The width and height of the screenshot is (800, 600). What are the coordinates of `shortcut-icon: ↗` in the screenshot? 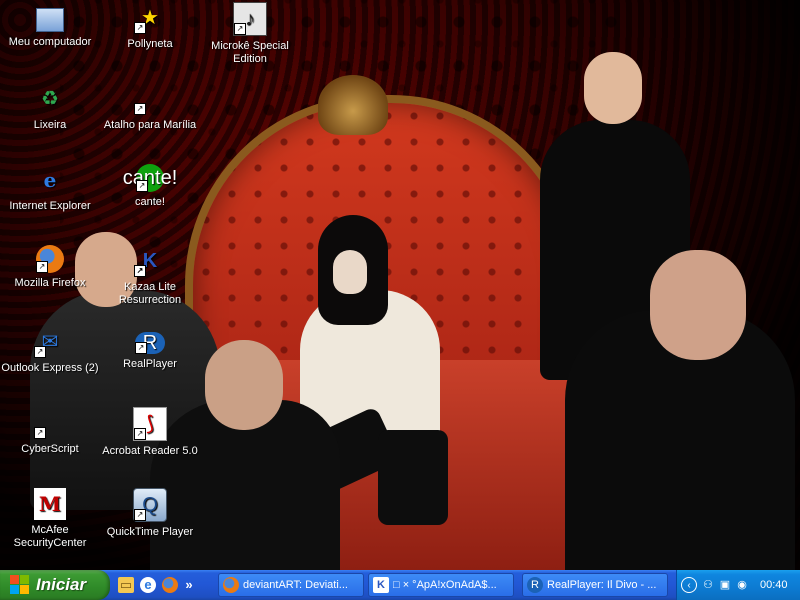 It's located at (150, 99).